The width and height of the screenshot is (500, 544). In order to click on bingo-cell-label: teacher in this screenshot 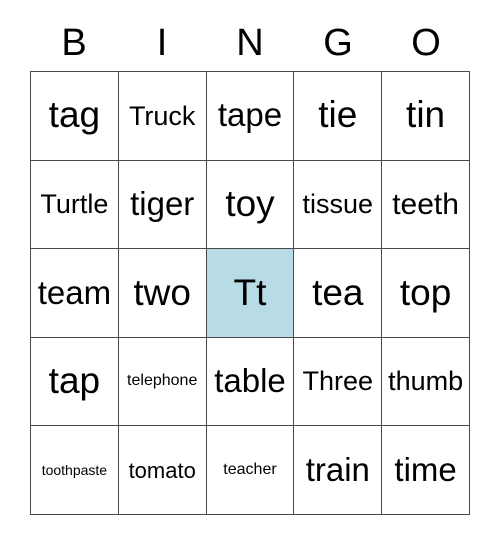, I will do `click(250, 469)`.